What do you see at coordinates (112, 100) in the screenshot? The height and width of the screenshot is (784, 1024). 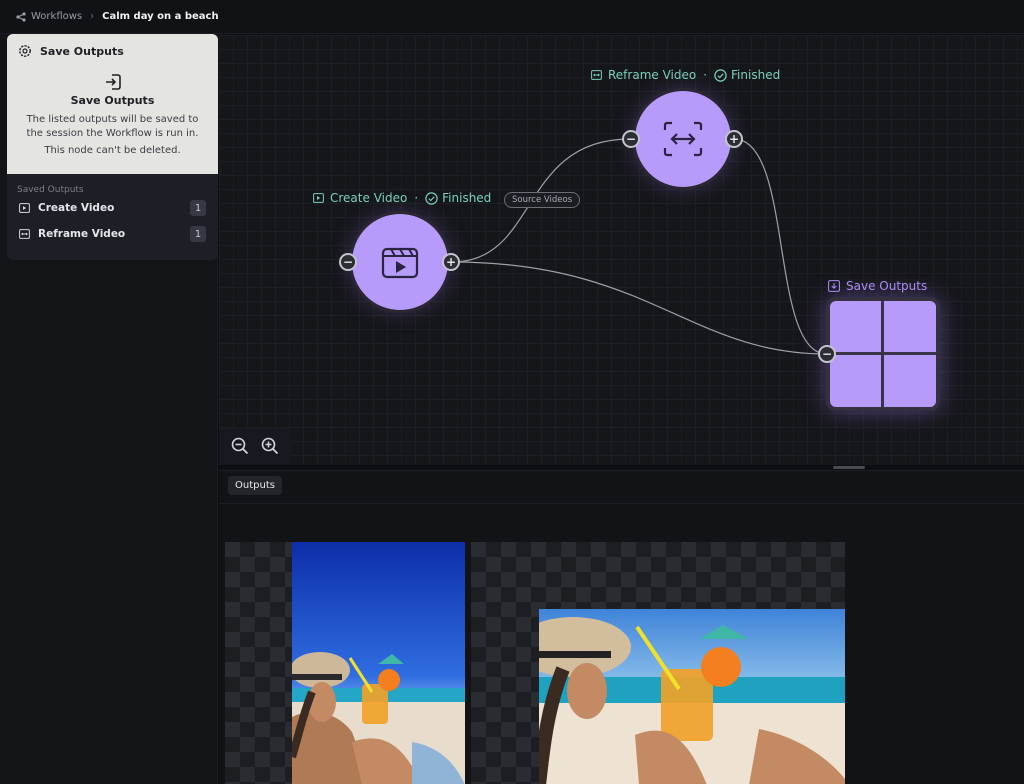 I see `node-details-title: Save Outputs` at bounding box center [112, 100].